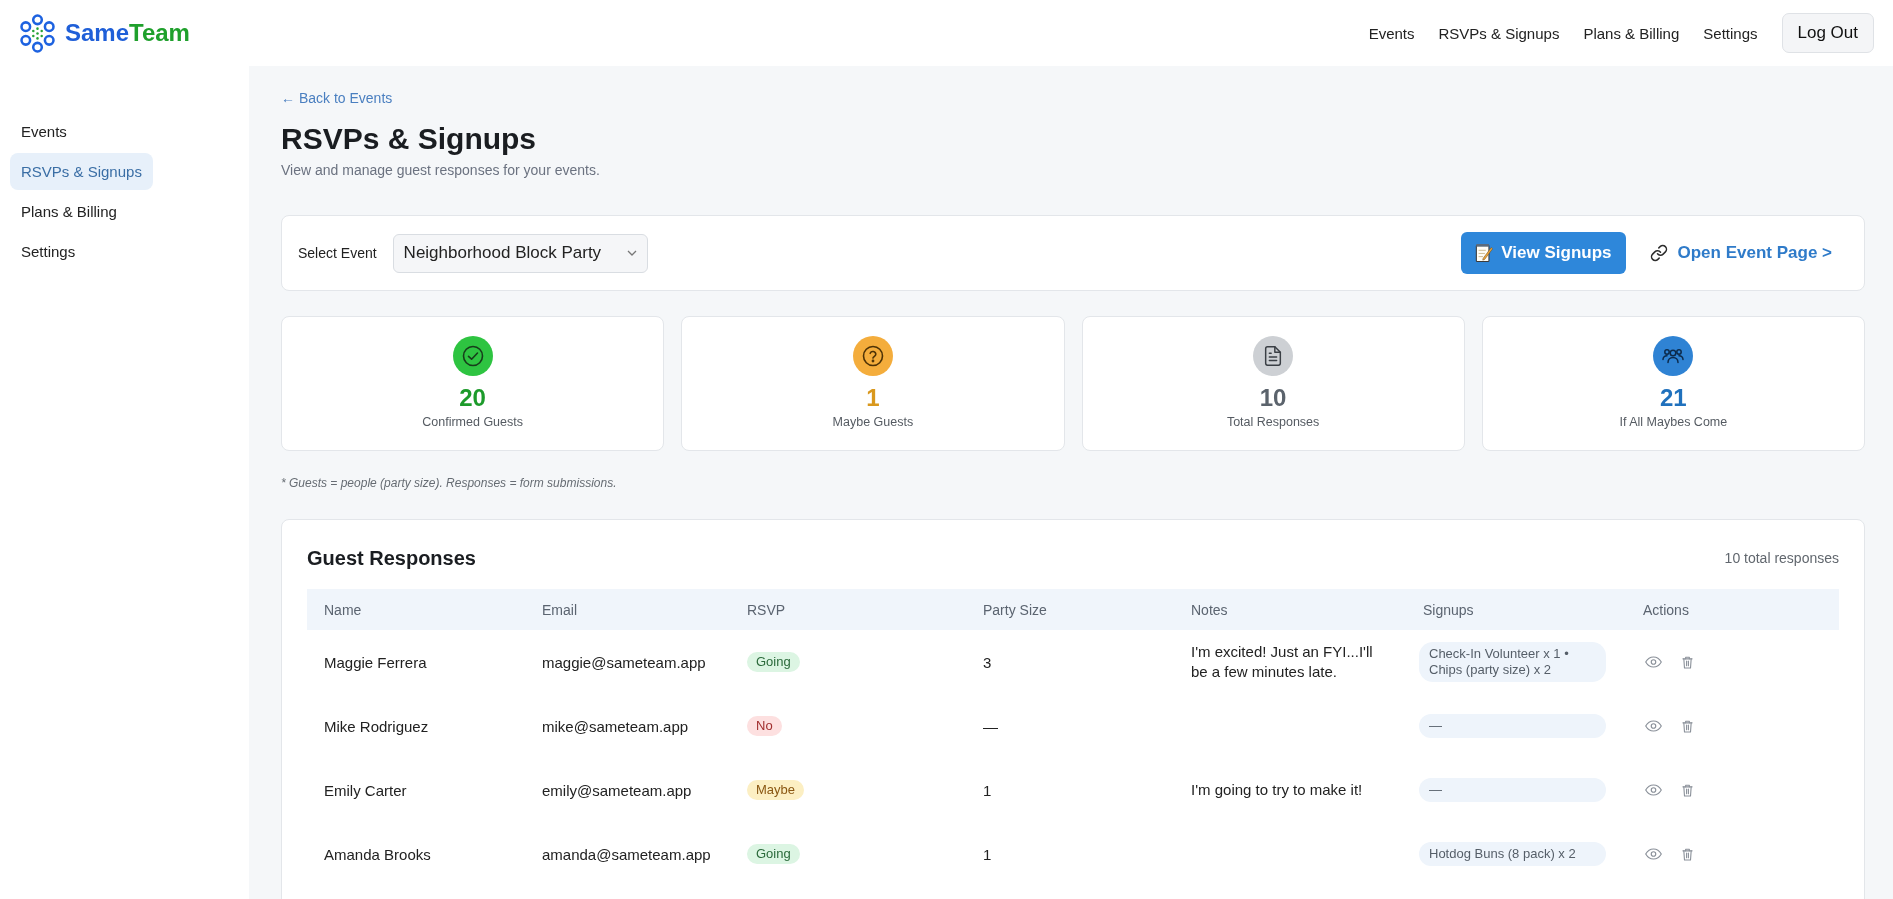  Describe the element at coordinates (377, 854) in the screenshot. I see `guest-name: Amanda Brooks` at that location.